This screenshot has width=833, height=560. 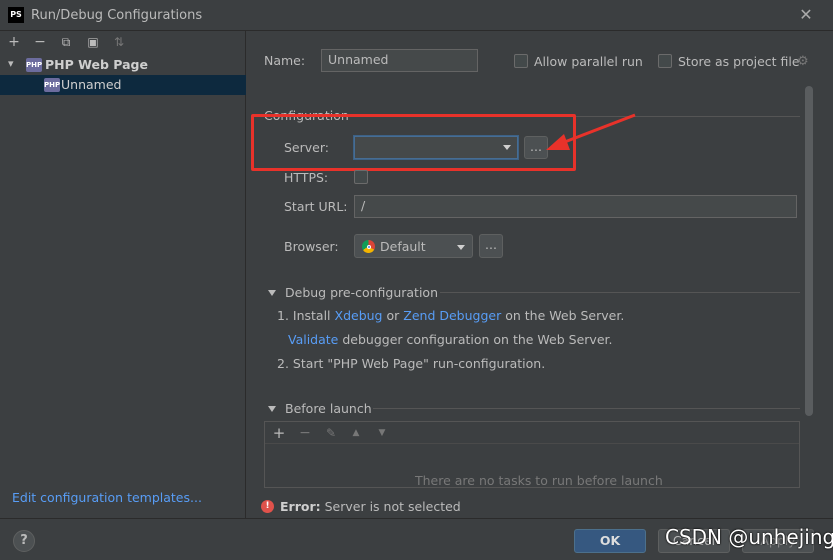 What do you see at coordinates (575, 206) in the screenshot?
I see `start-url-input: /` at bounding box center [575, 206].